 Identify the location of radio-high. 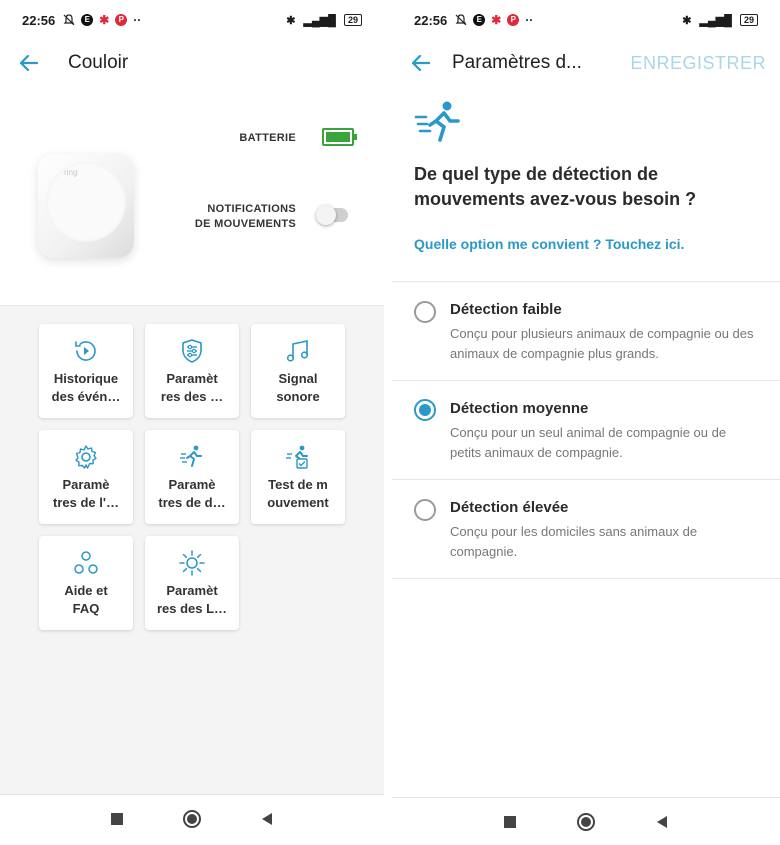
(425, 510).